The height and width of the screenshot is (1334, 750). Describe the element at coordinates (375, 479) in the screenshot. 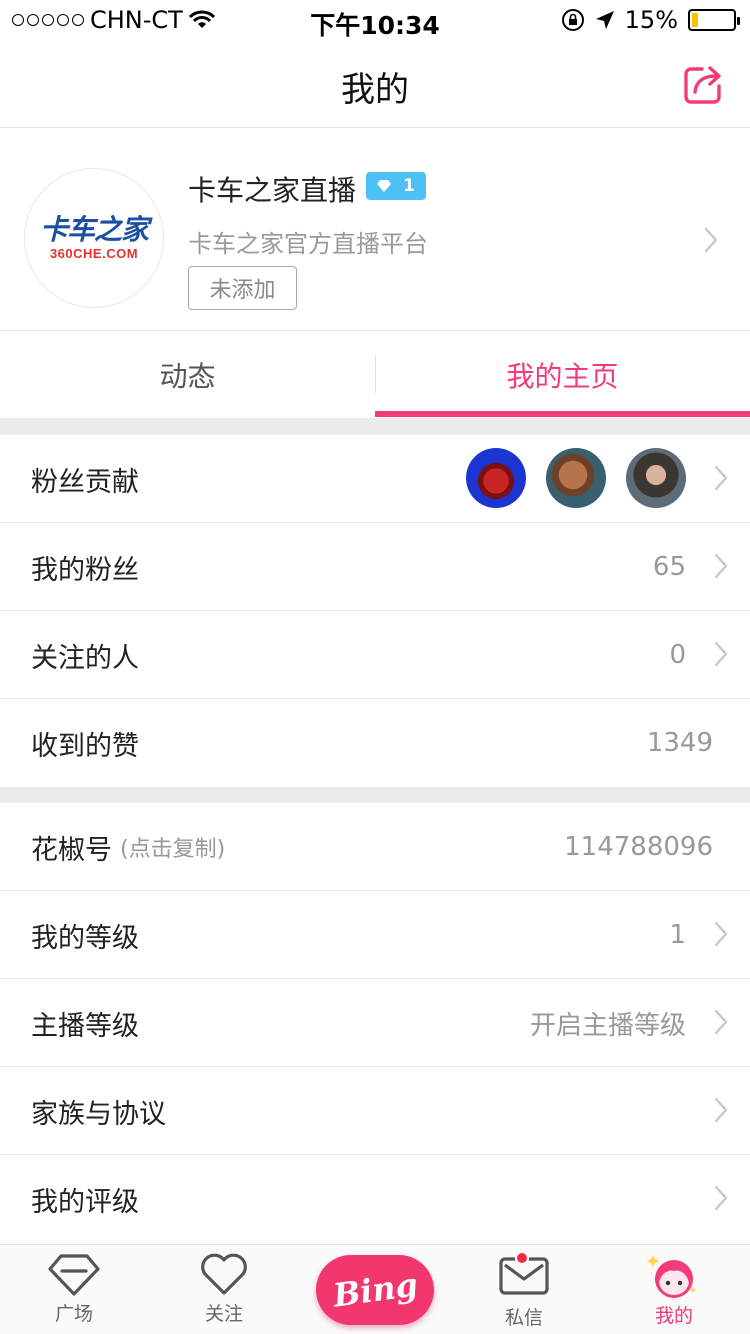

I see `row-fan-contribution: 粉丝贡献` at that location.